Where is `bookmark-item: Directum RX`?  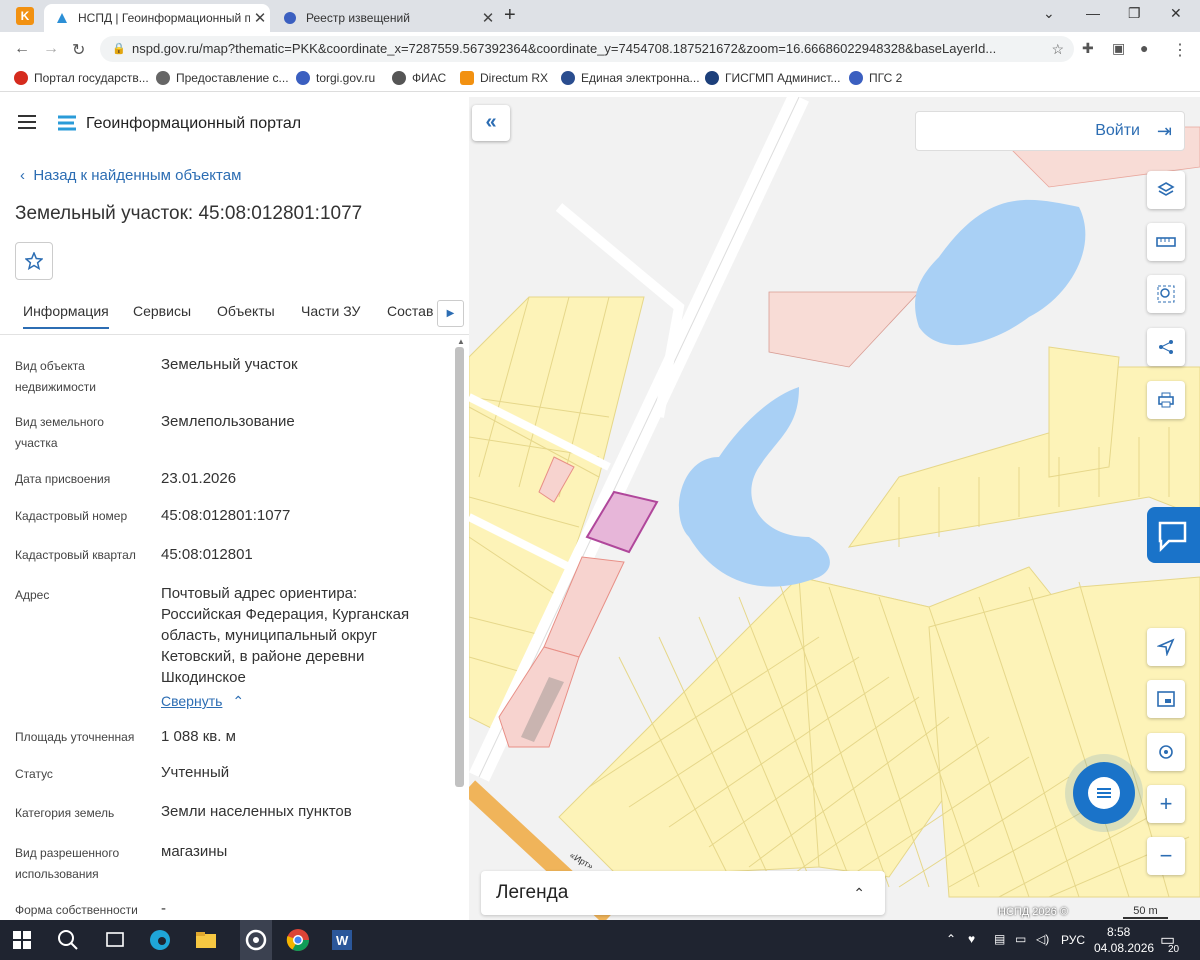
bookmark-item: Directum RX is located at coordinates (504, 78).